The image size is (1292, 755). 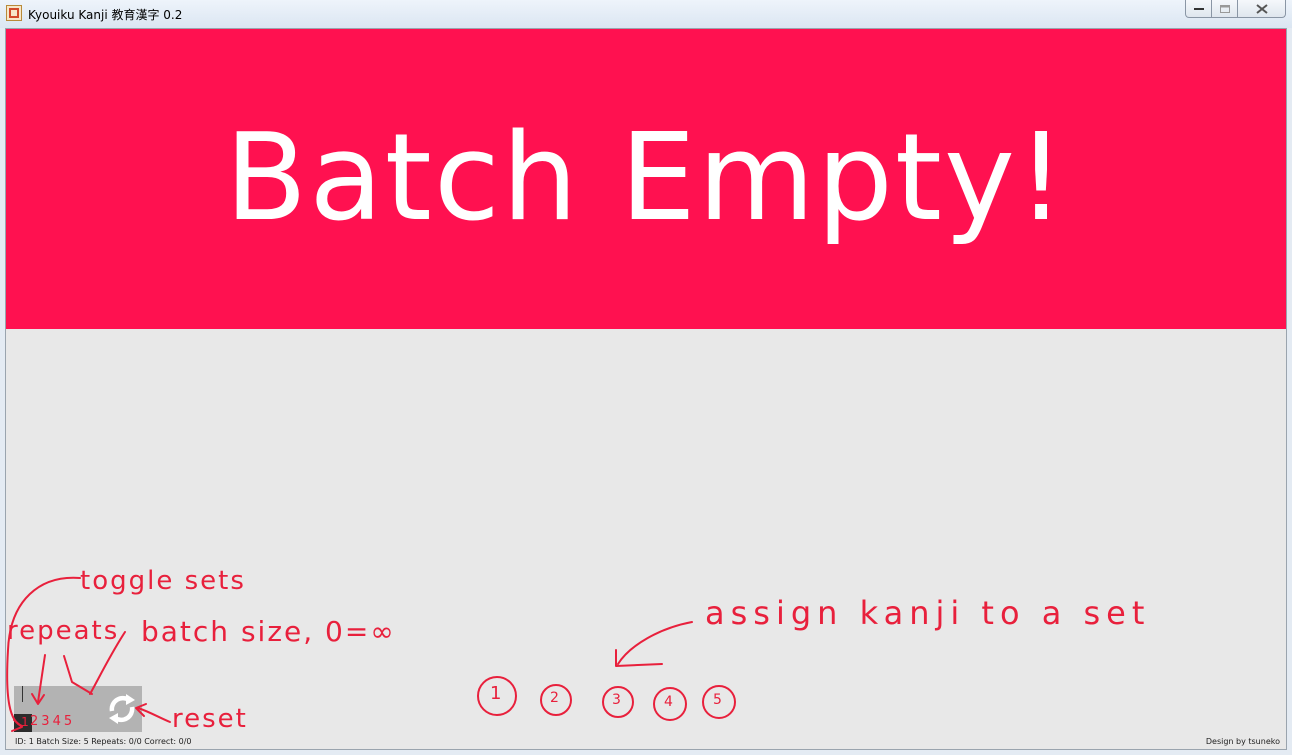 I want to click on maximize-button, so click(x=1224, y=9).